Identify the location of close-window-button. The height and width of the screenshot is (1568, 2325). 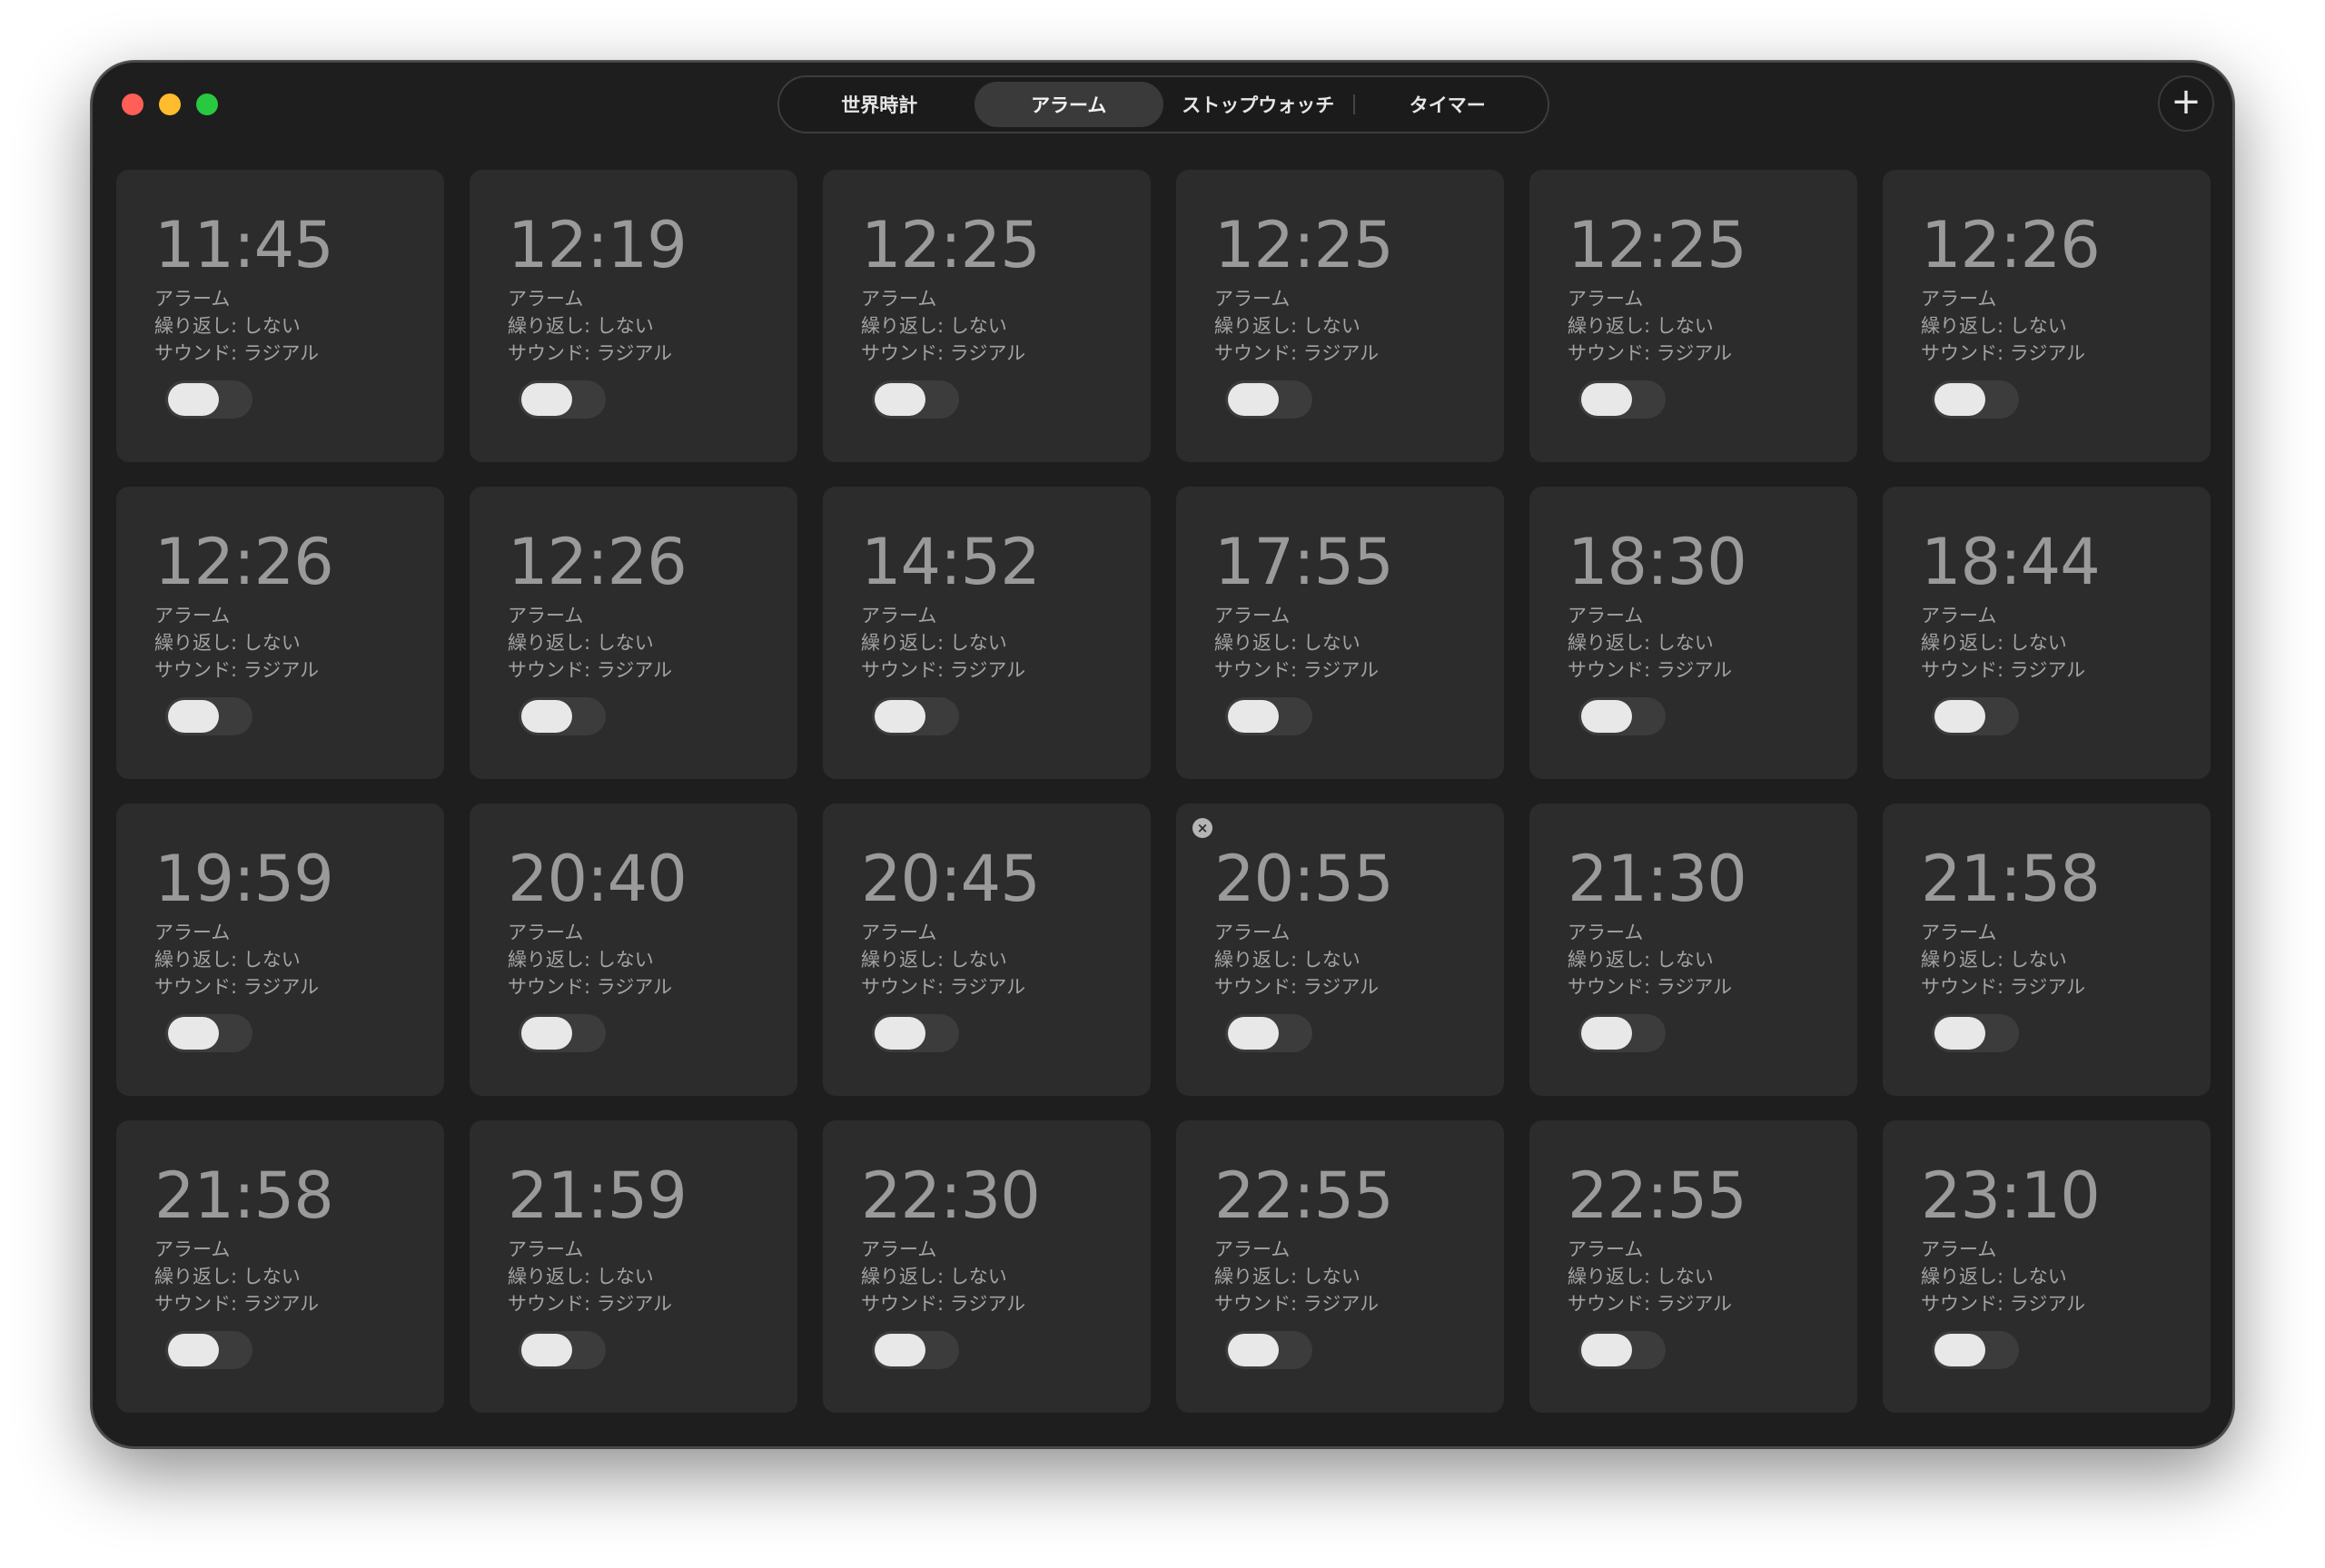
(132, 104).